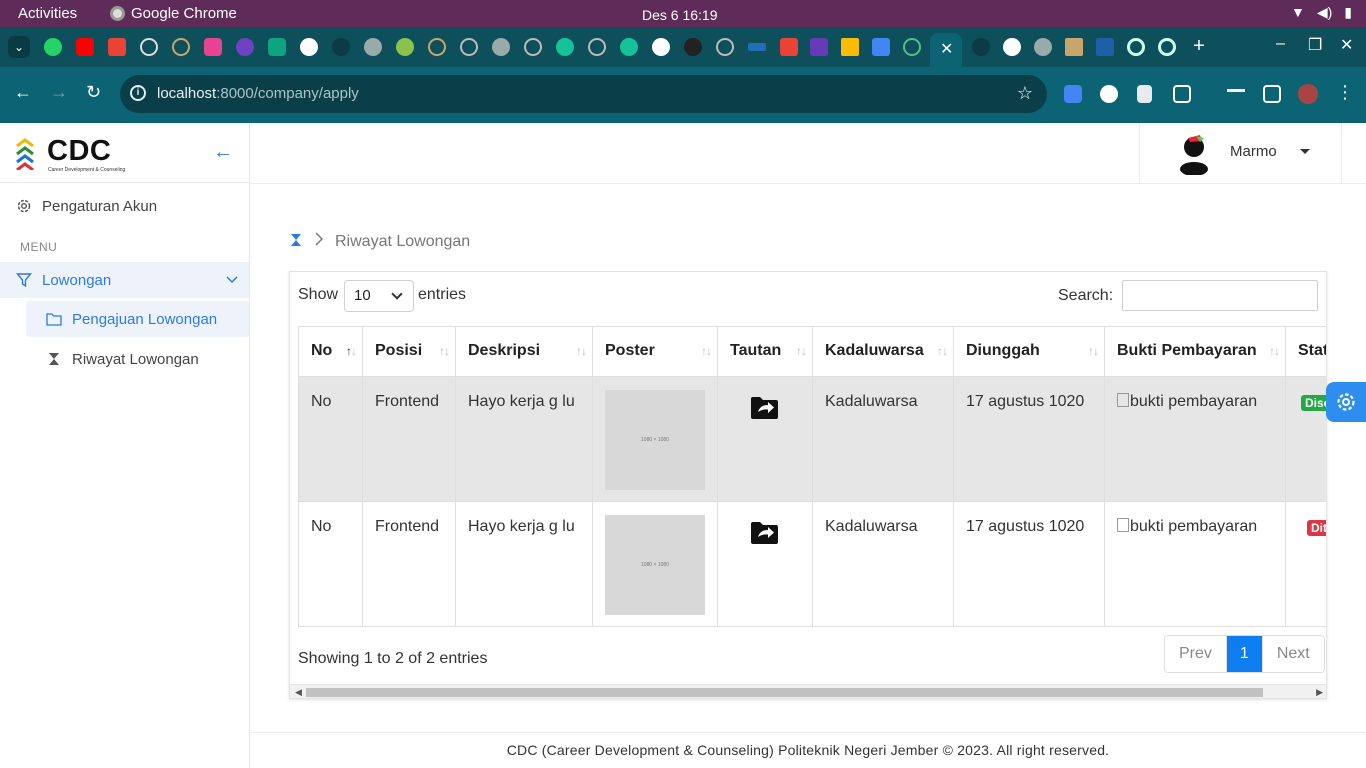 This screenshot has width=1366, height=768. What do you see at coordinates (298, 692) in the screenshot?
I see `scroll-left-arrow-icon: ◀` at bounding box center [298, 692].